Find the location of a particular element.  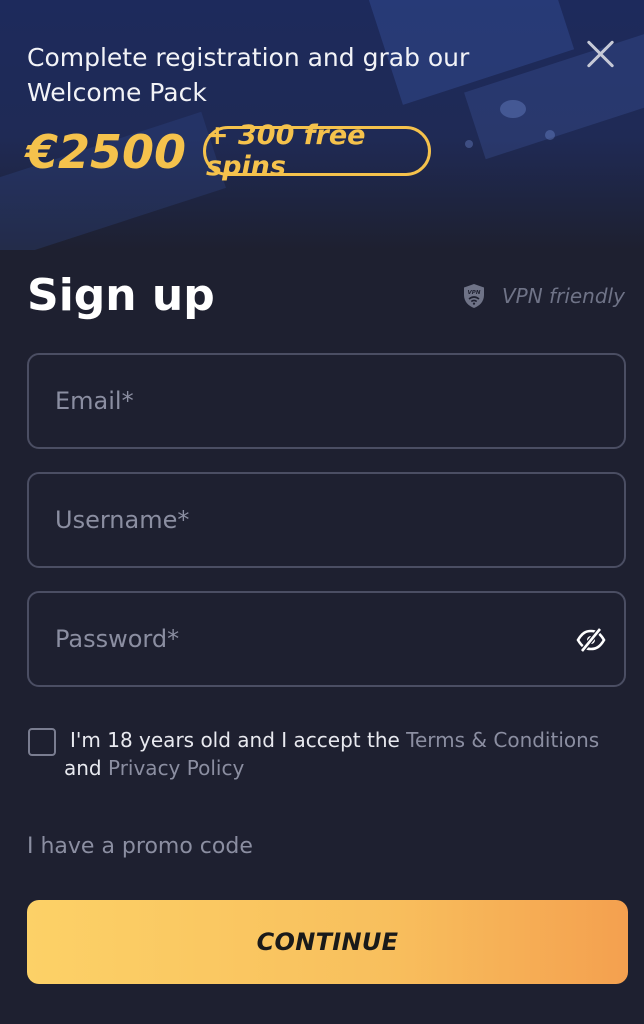

shield-icon: VPN is located at coordinates (474, 296).